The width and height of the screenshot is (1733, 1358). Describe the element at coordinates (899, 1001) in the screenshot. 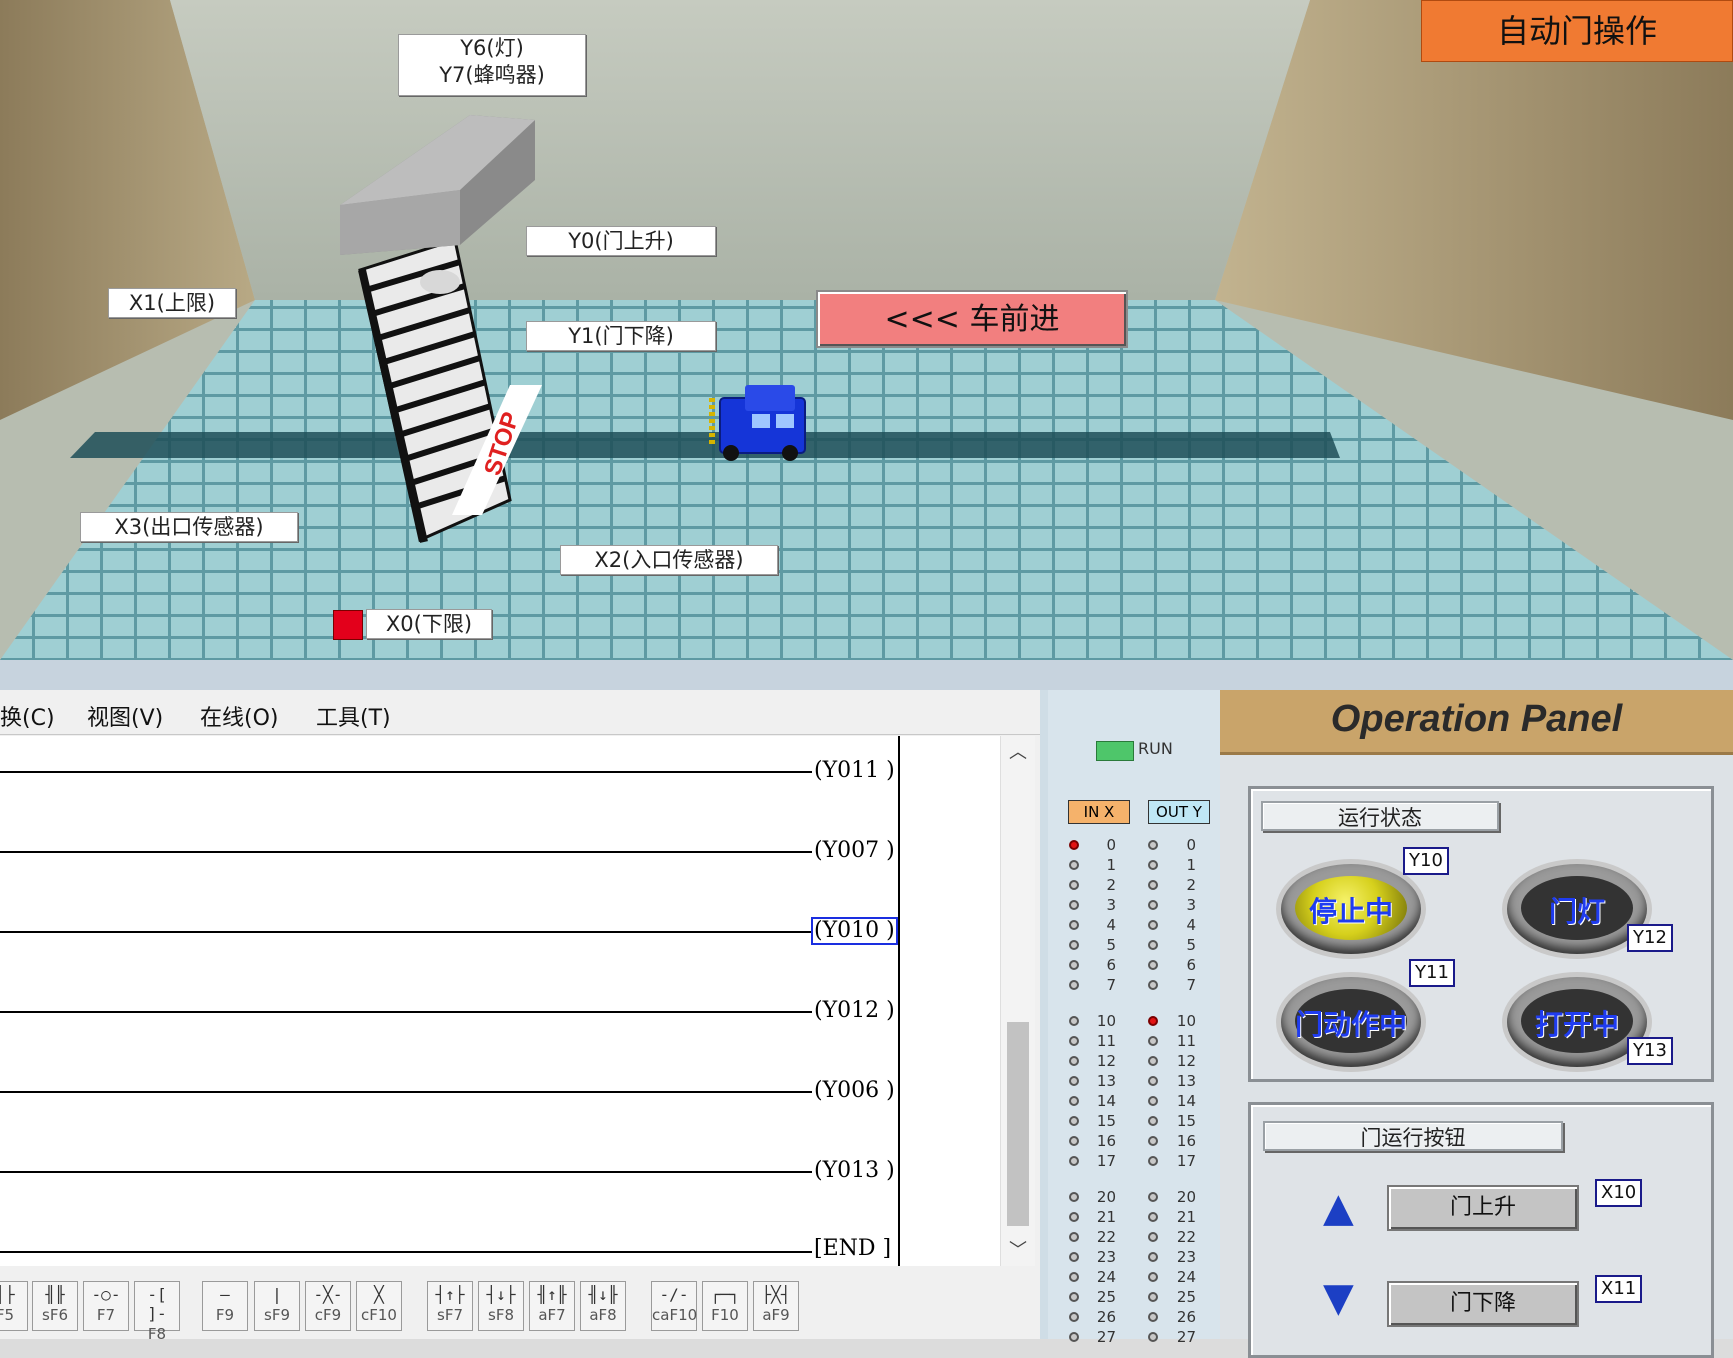

I see `right-power-rail` at that location.